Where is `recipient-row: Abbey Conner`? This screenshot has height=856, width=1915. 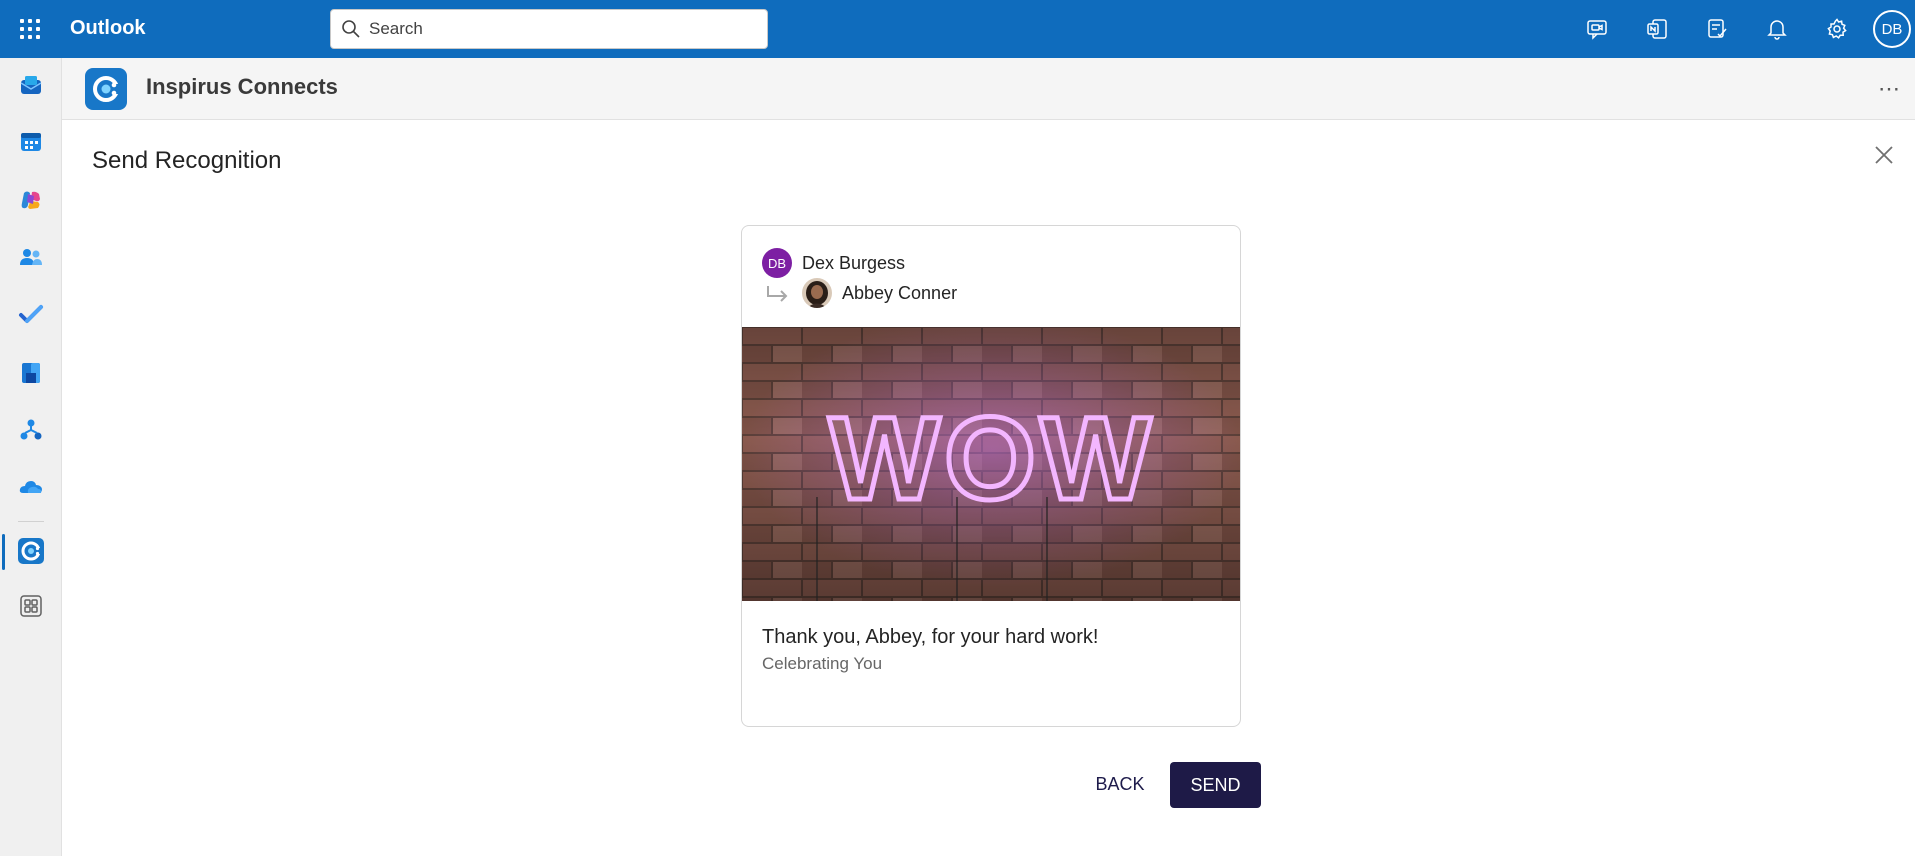 recipient-row: Abbey Conner is located at coordinates (859, 293).